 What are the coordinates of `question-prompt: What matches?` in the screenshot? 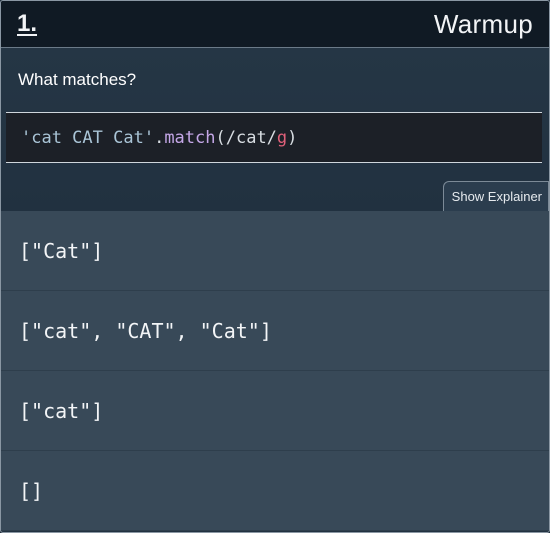 It's located at (77, 79).